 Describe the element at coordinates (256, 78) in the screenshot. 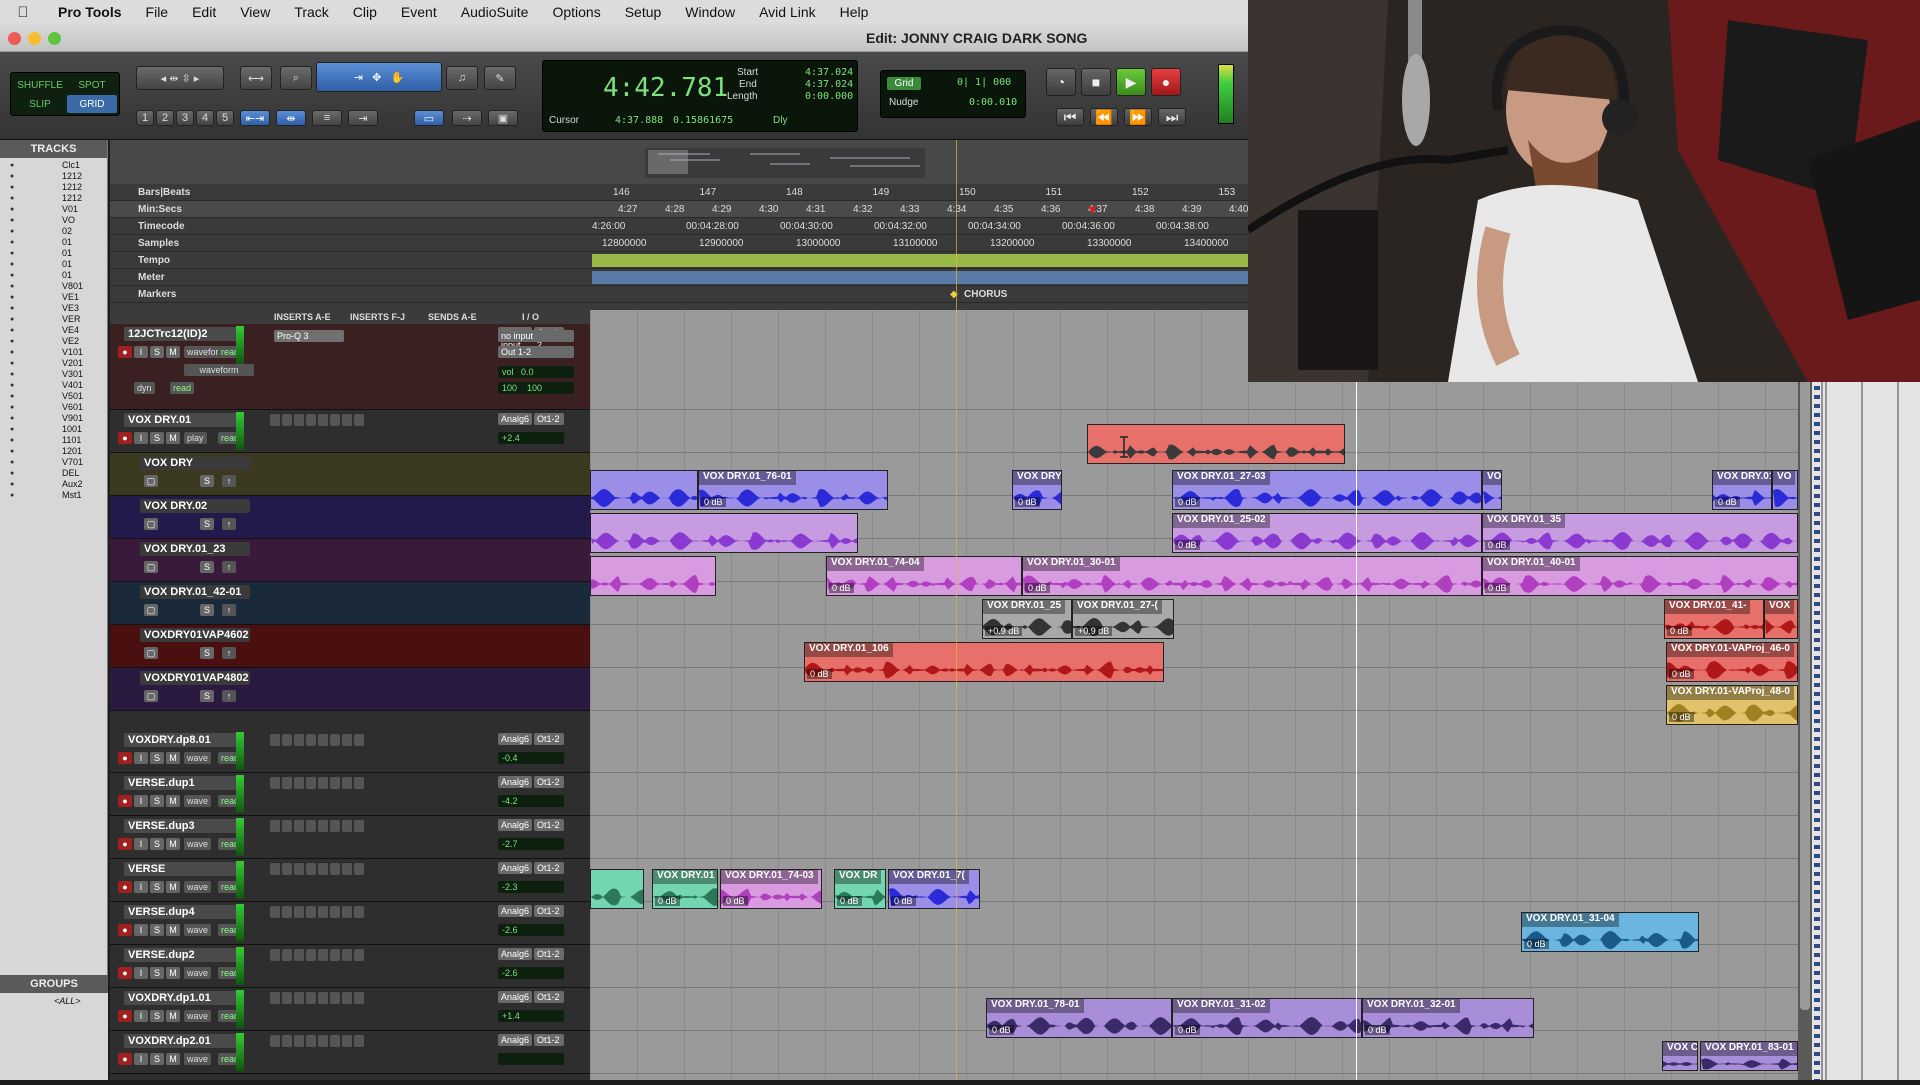

I see `trim-tool-icon: ⟷` at that location.